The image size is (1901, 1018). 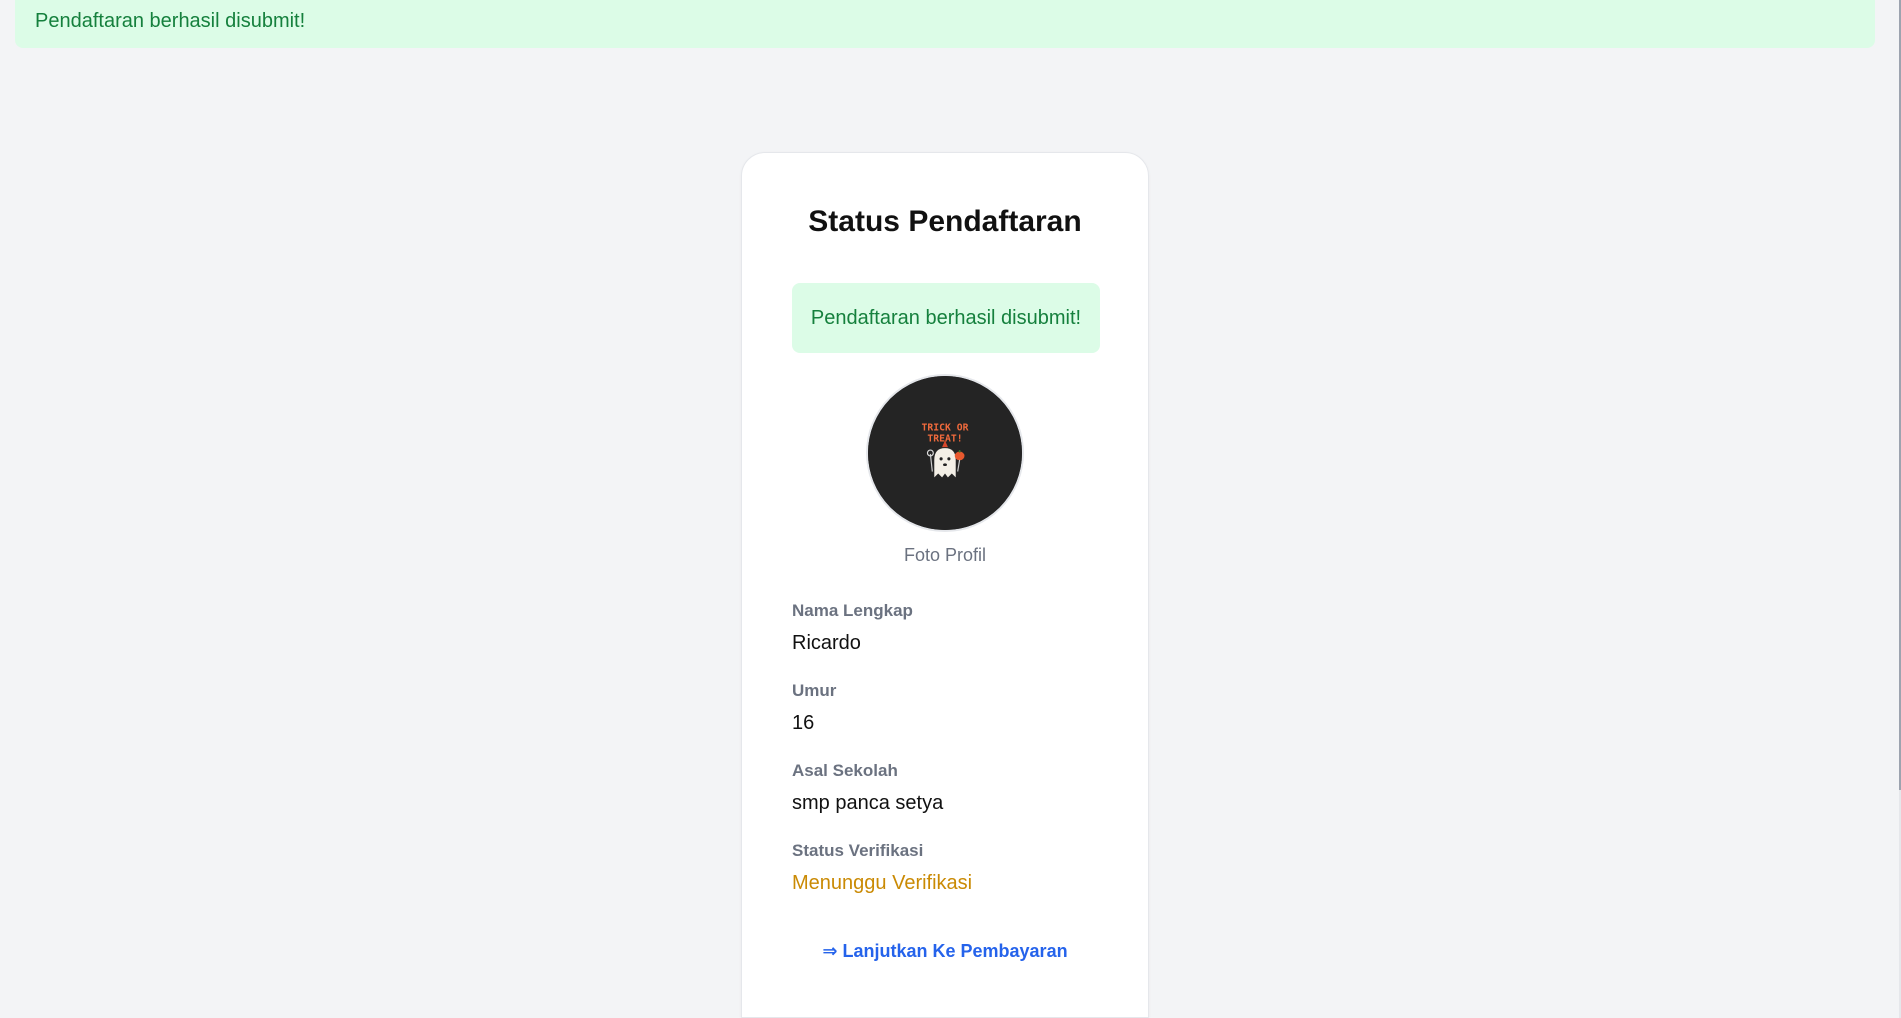 What do you see at coordinates (945, 221) in the screenshot?
I see `card-title: Status Pendaftaran` at bounding box center [945, 221].